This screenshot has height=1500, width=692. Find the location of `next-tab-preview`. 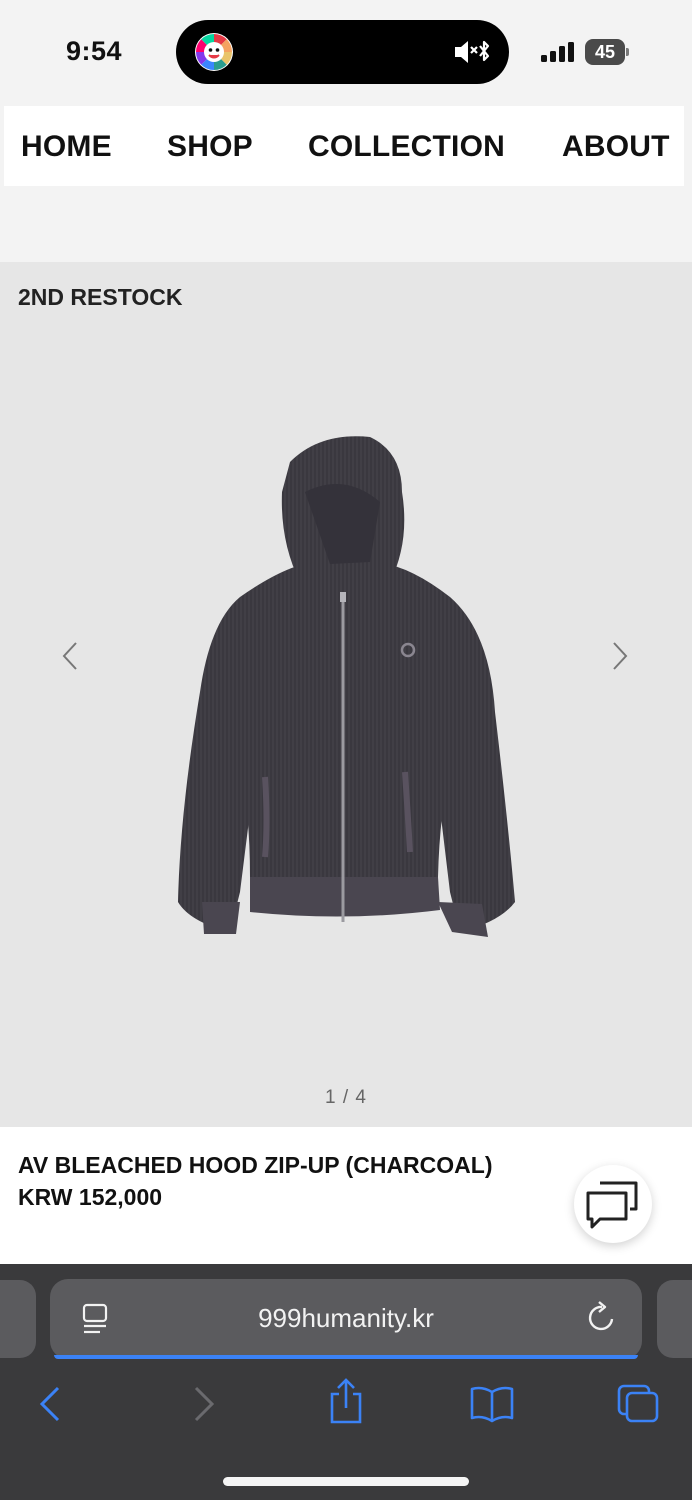

next-tab-preview is located at coordinates (674, 1319).